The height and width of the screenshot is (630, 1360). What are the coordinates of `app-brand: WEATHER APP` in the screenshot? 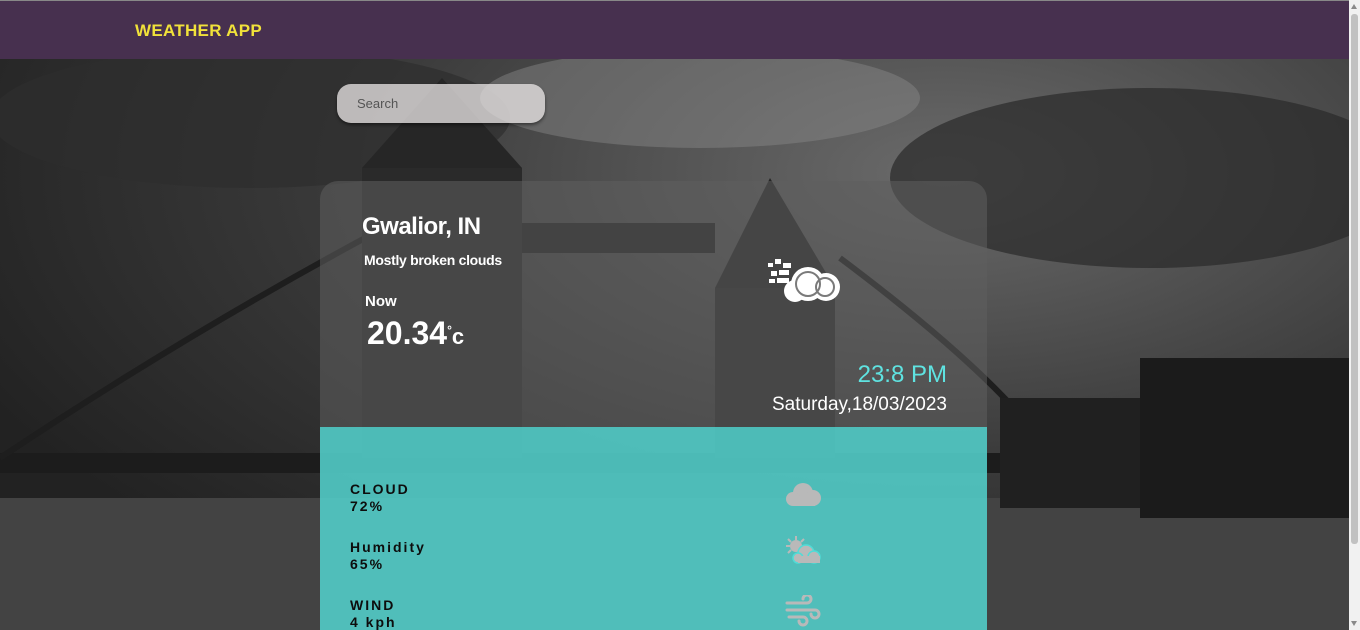 It's located at (198, 31).